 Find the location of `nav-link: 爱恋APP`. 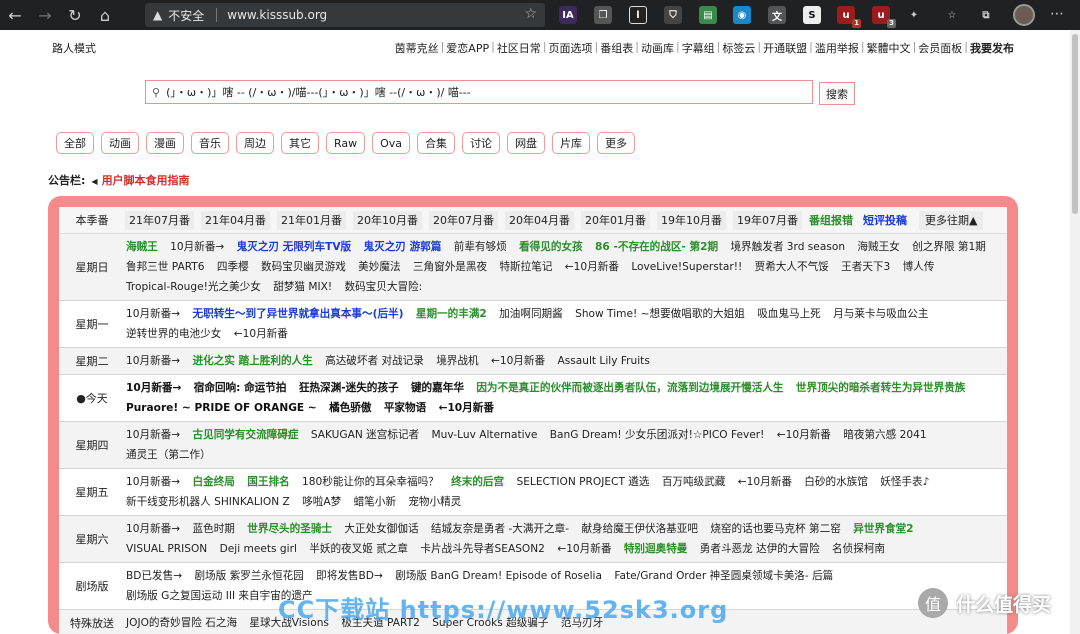

nav-link: 爱恋APP is located at coordinates (467, 48).